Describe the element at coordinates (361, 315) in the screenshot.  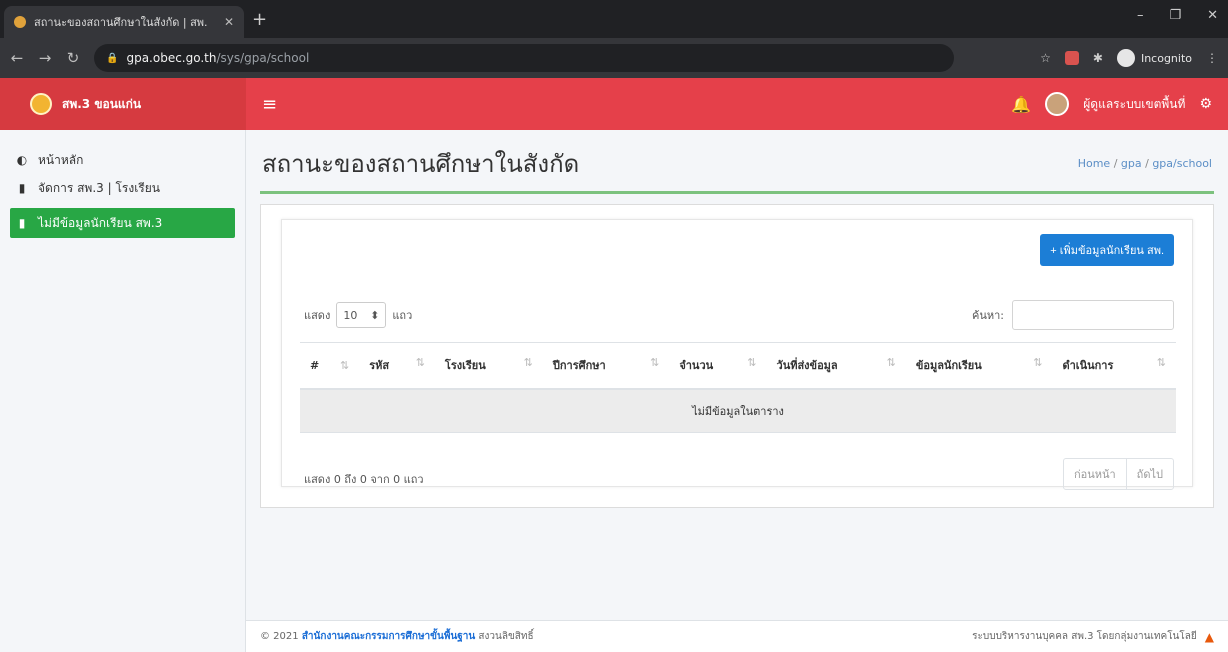
I see `page-length-select: 10 ⬍` at that location.